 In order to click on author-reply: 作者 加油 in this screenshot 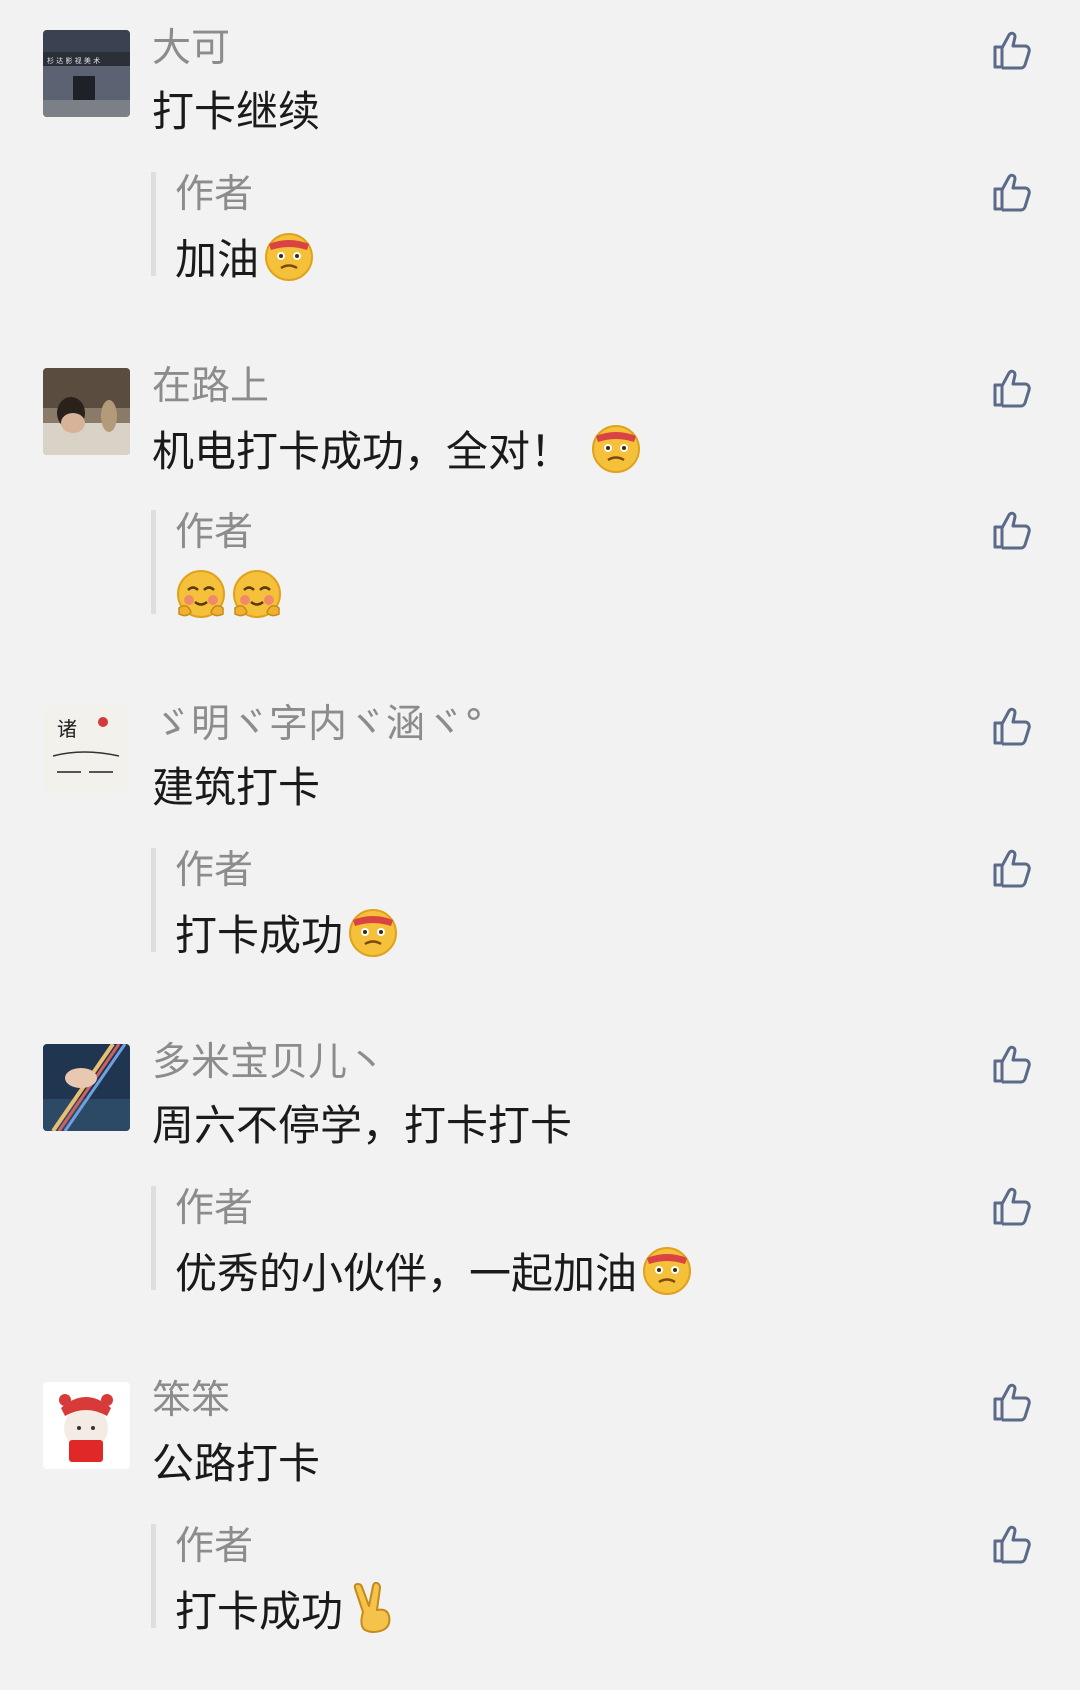, I will do `click(540, 244)`.